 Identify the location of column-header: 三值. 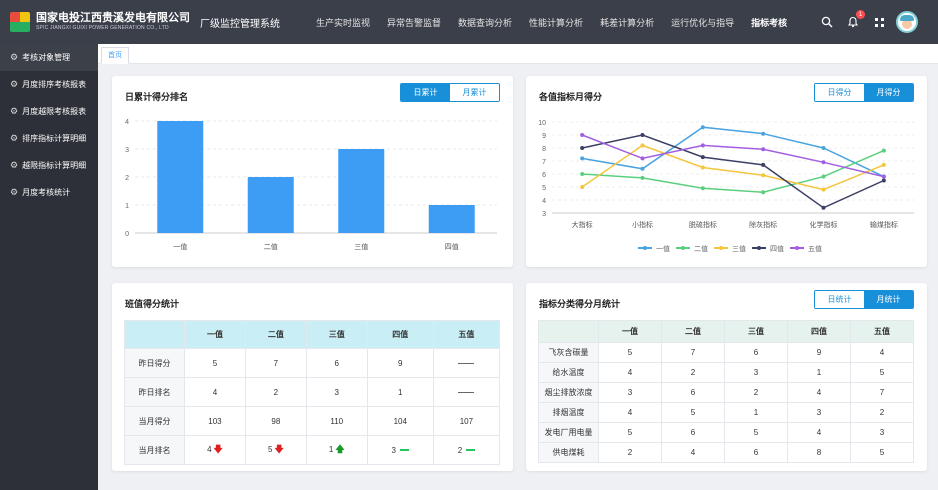
(756, 331).